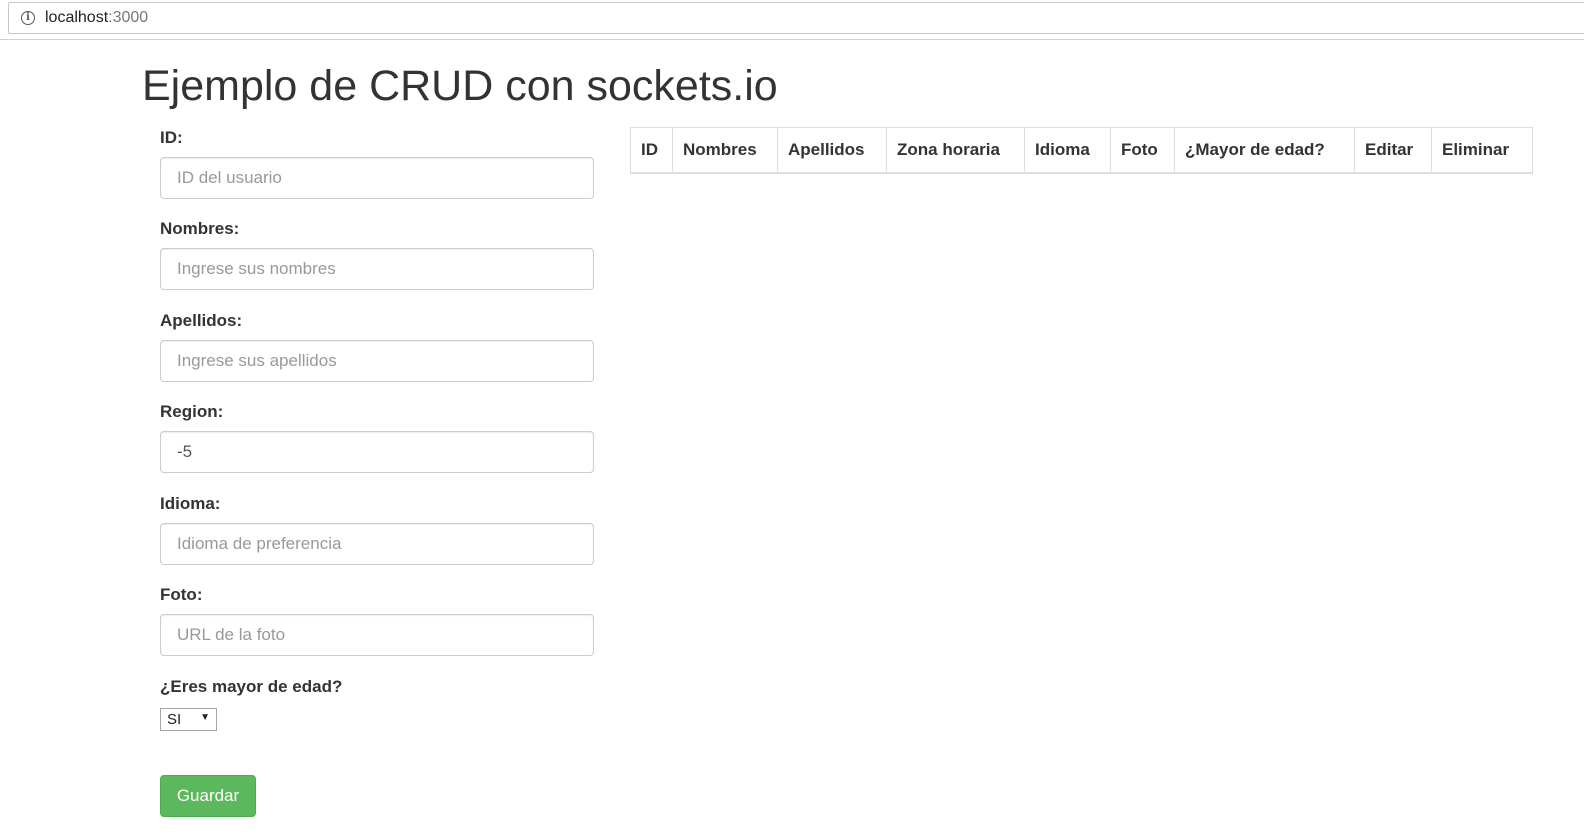 Image resolution: width=1584 pixels, height=839 pixels. Describe the element at coordinates (651, 150) in the screenshot. I see `col-id: ID` at that location.